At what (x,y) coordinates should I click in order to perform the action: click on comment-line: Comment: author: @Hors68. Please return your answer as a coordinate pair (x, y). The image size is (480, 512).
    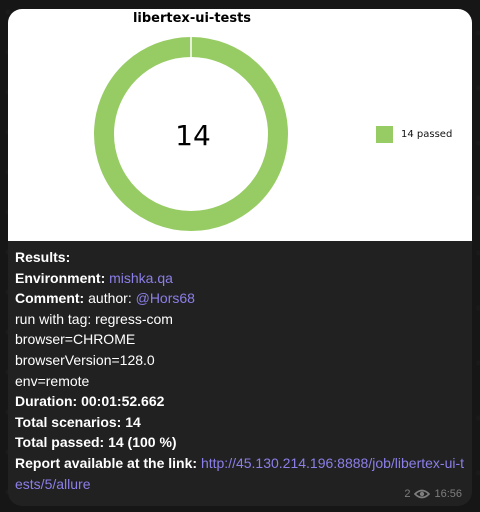
    Looking at the image, I should click on (240, 298).